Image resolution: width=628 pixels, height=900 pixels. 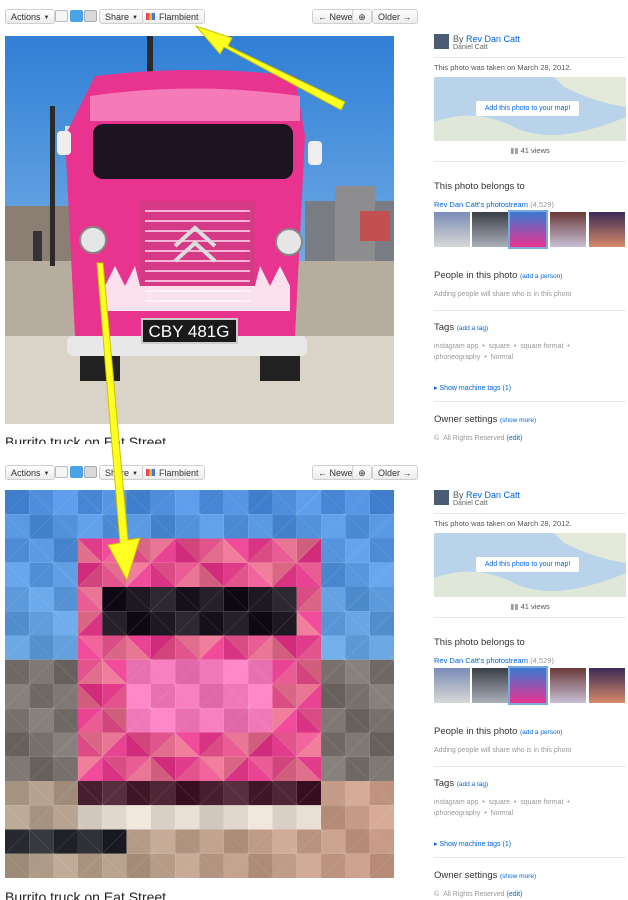 What do you see at coordinates (444, 783) in the screenshot?
I see `tags-heading: Tags` at bounding box center [444, 783].